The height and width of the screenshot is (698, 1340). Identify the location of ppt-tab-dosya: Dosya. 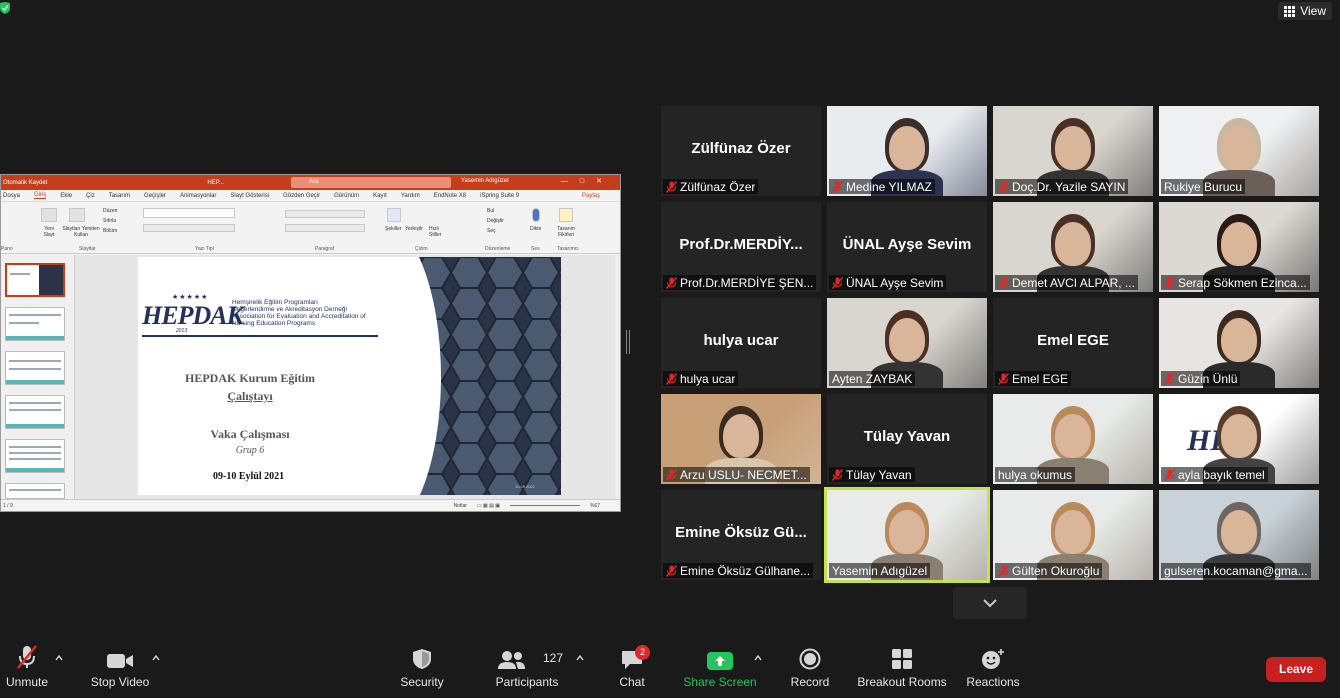
(11, 196).